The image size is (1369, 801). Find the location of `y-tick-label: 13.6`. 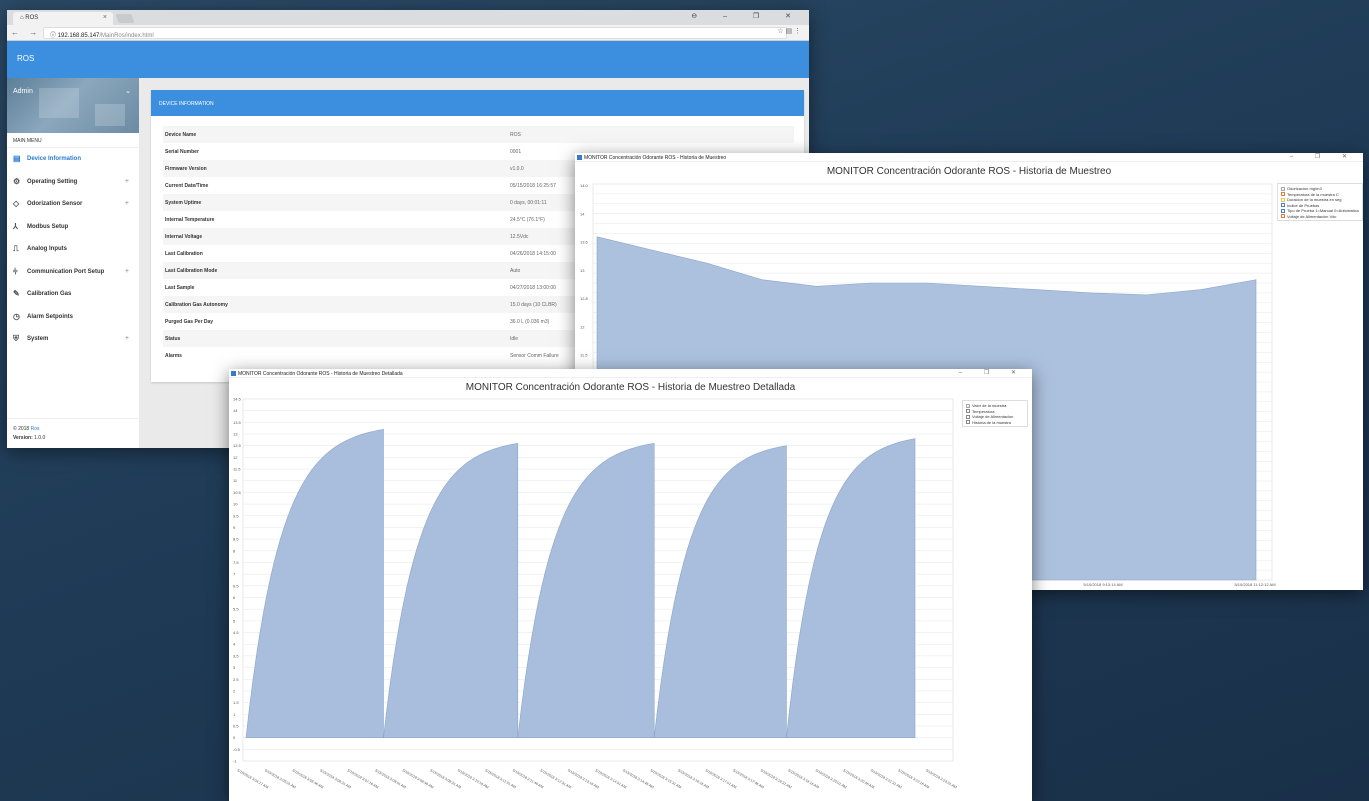

y-tick-label: 13.6 is located at coordinates (584, 242).